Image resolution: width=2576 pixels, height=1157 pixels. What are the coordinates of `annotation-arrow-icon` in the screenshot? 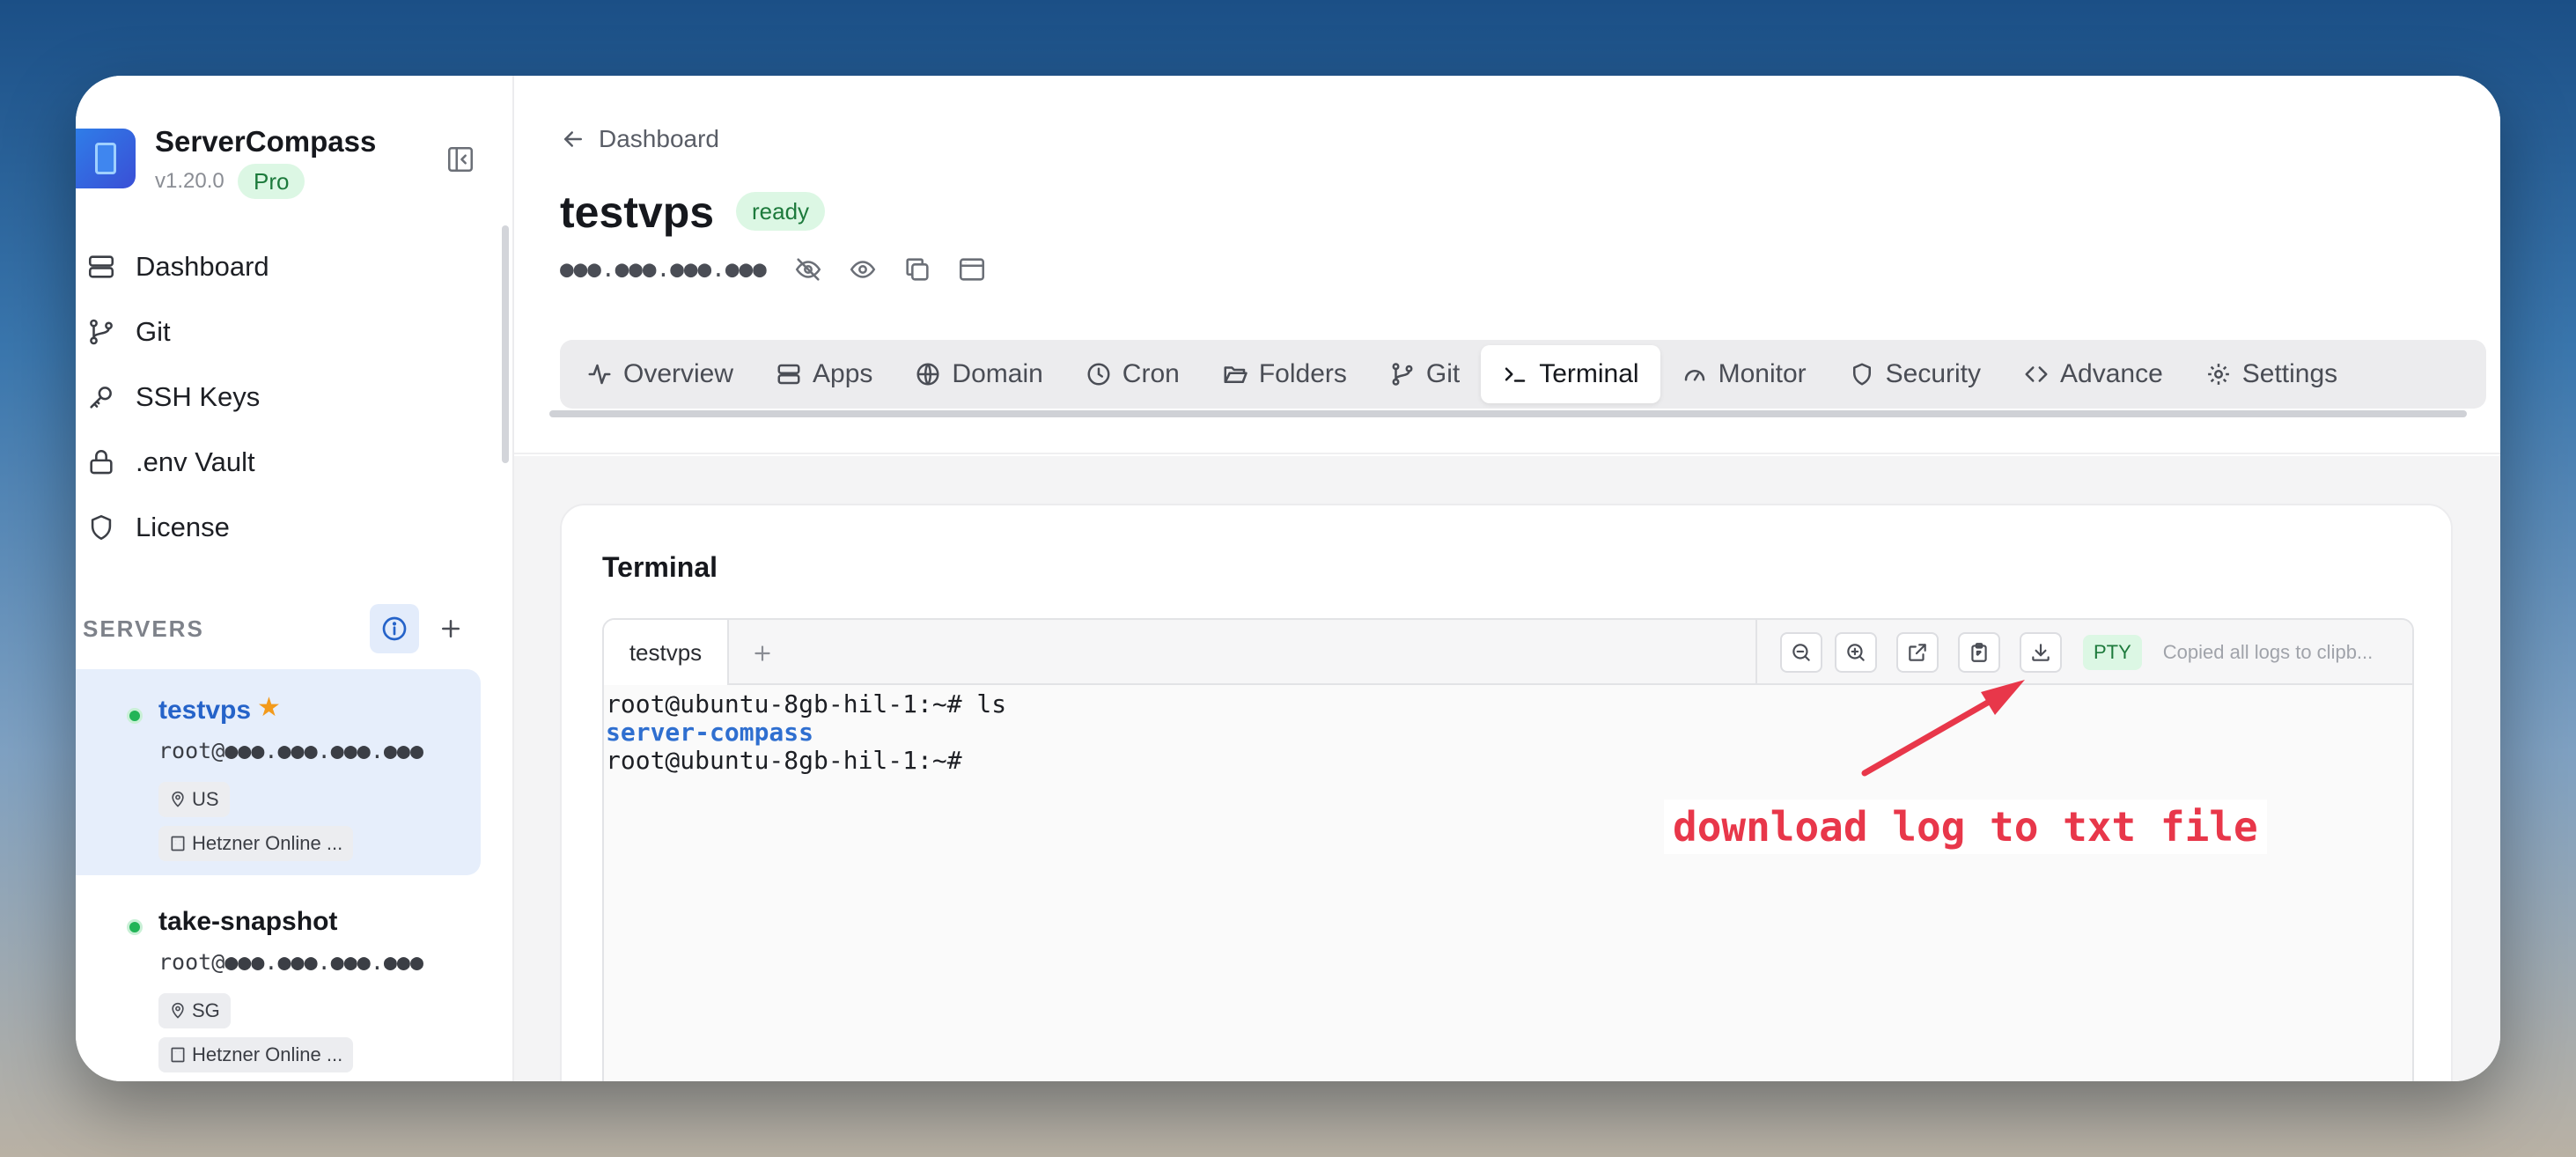 It's located at (1943, 728).